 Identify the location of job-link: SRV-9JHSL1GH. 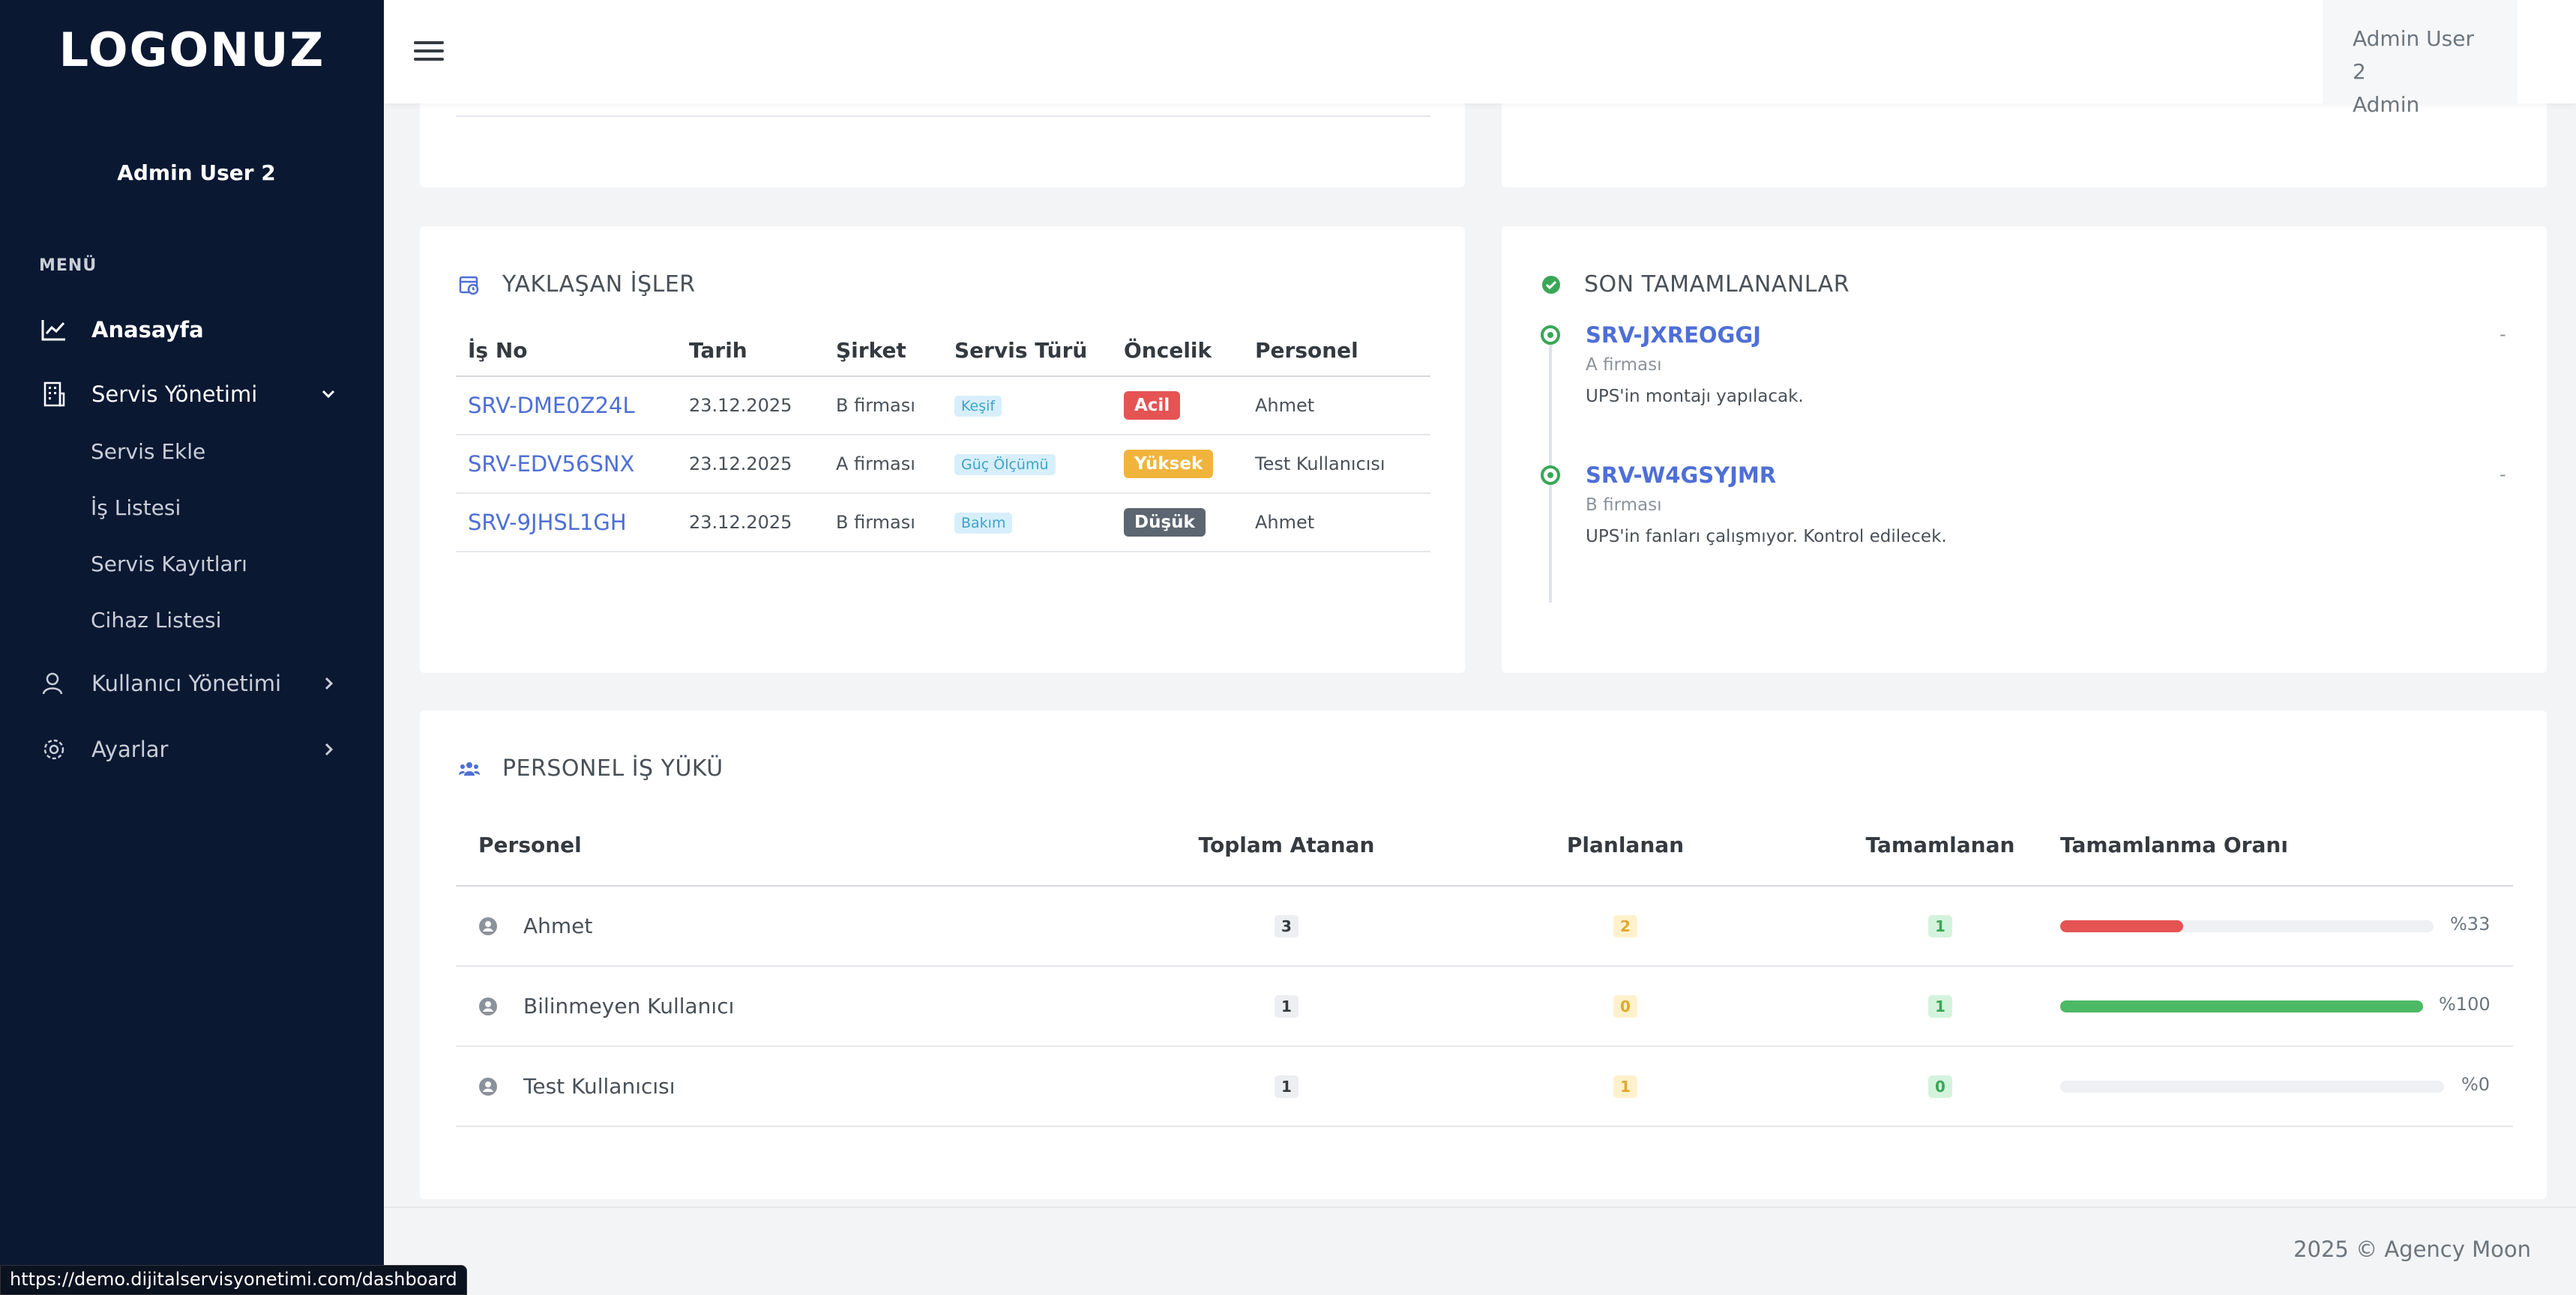
(547, 522).